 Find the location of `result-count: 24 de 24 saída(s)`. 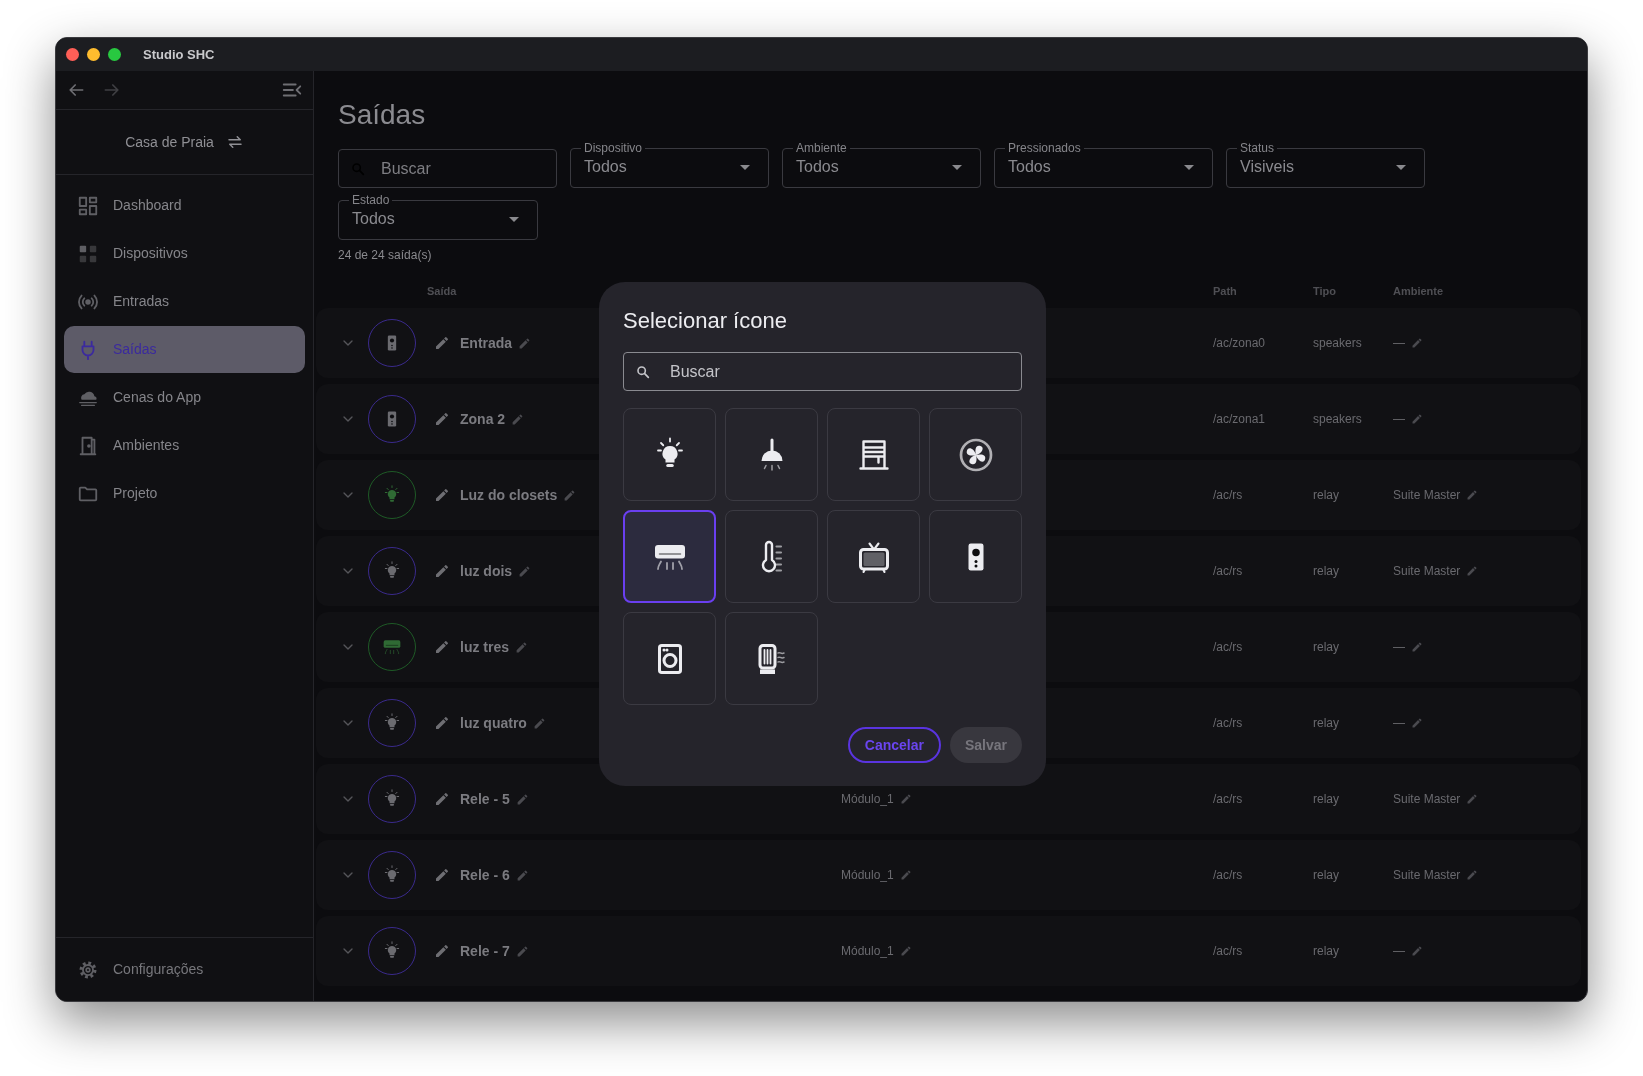

result-count: 24 de 24 saída(s) is located at coordinates (385, 255).